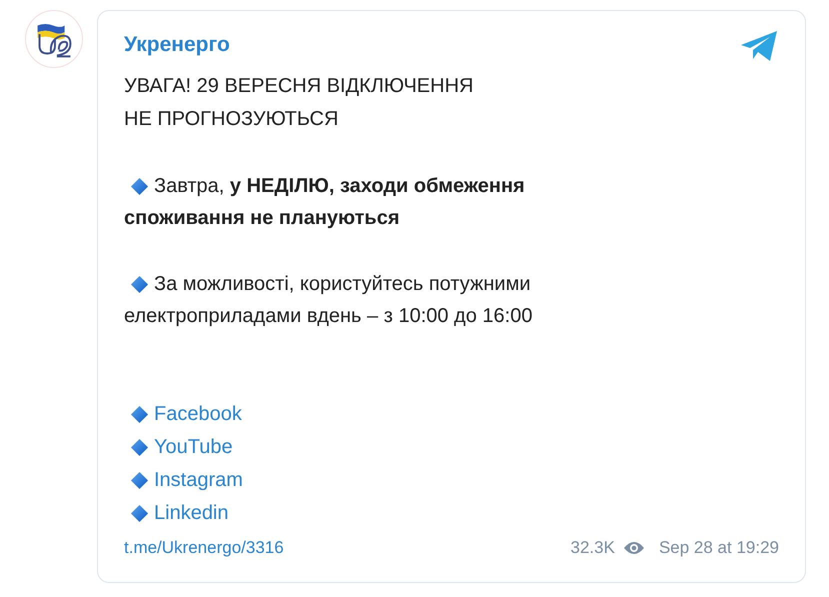  I want to click on eye-icon, so click(633, 548).